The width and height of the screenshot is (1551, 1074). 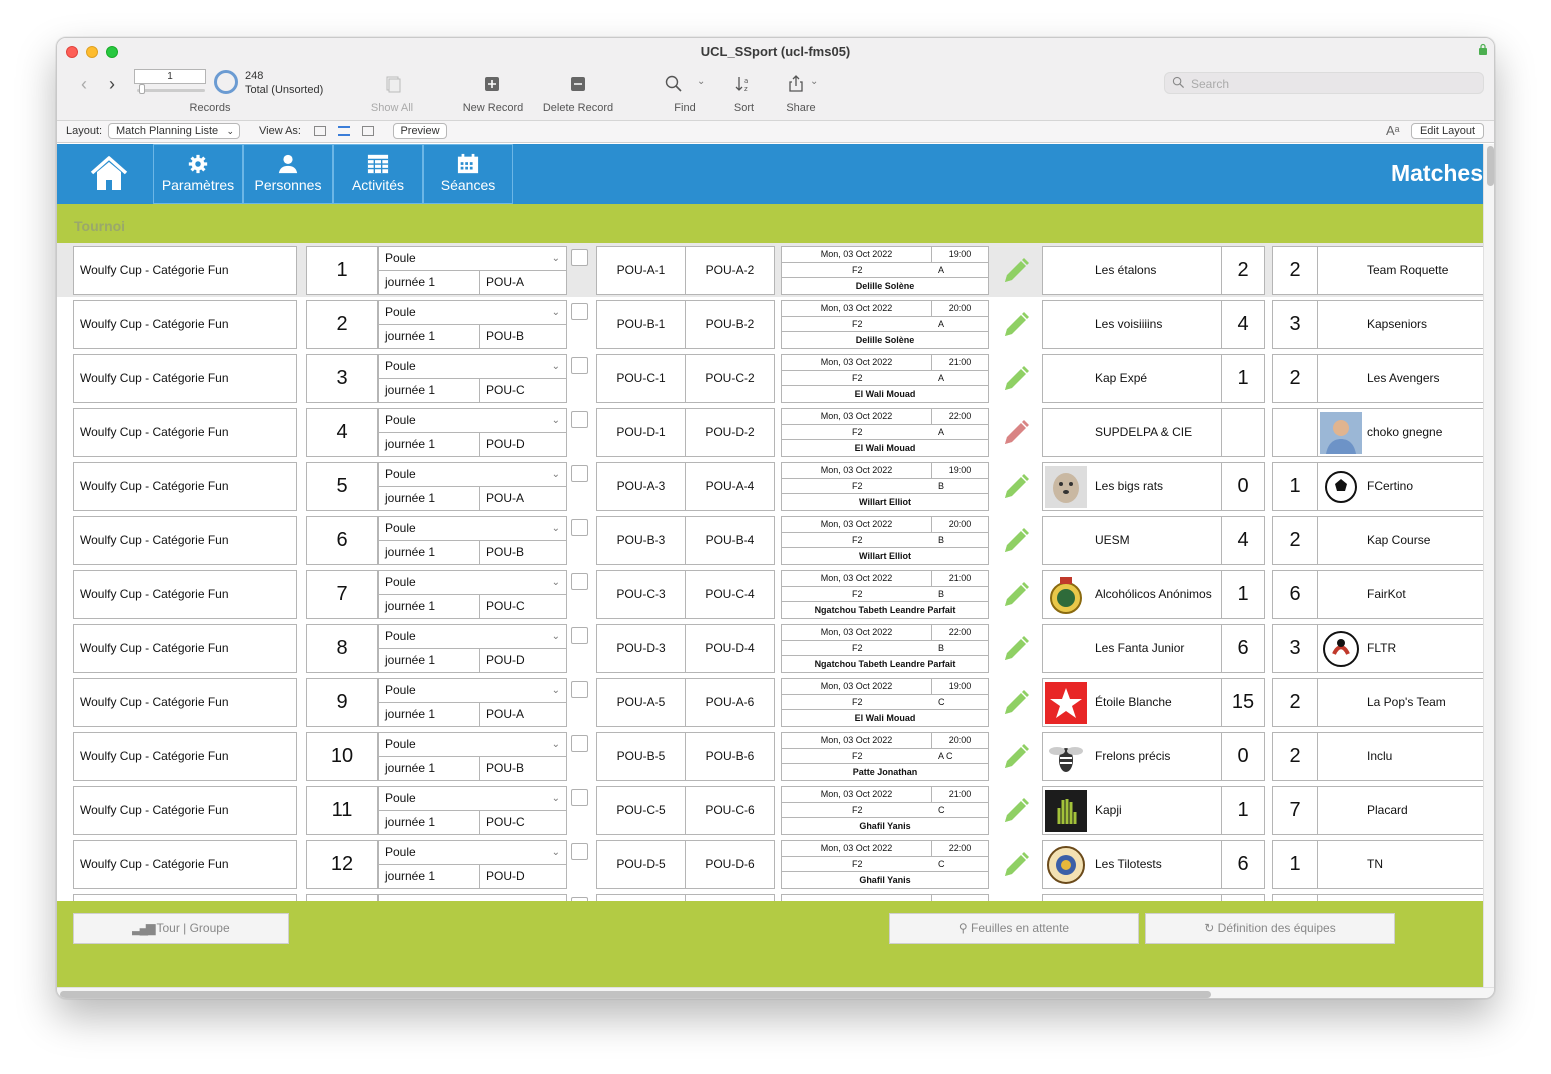 I want to click on slot-1-field: POU-A-5, so click(x=641, y=702).